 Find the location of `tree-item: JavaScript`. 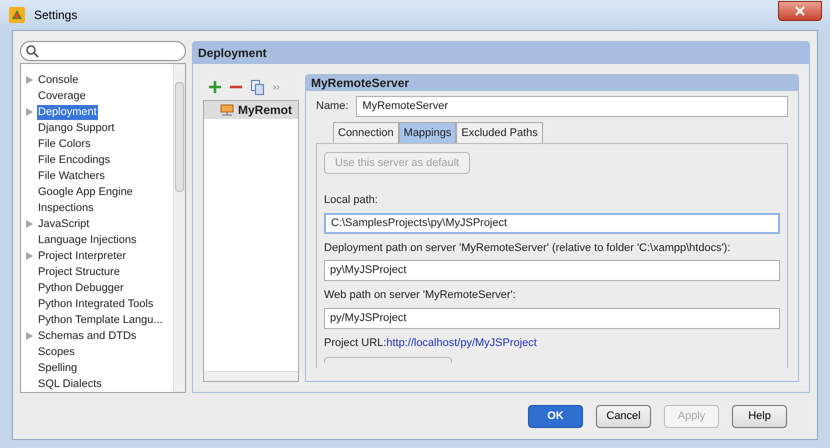

tree-item: JavaScript is located at coordinates (63, 224).